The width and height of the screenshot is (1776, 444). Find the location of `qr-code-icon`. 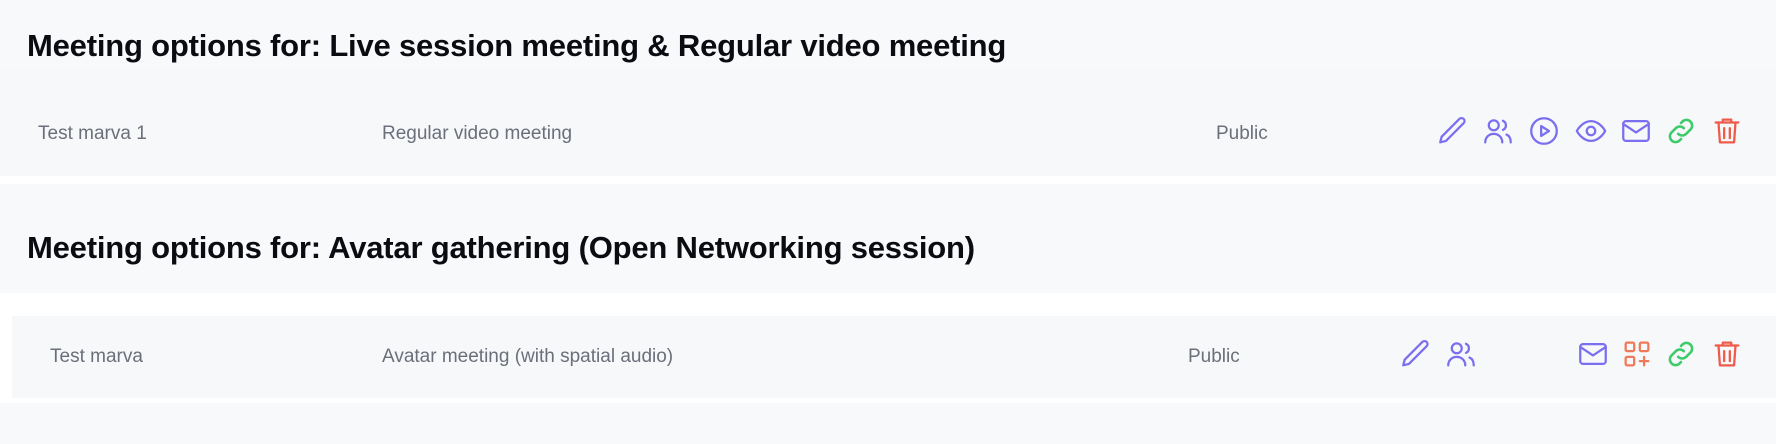

qr-code-icon is located at coordinates (1637, 354).